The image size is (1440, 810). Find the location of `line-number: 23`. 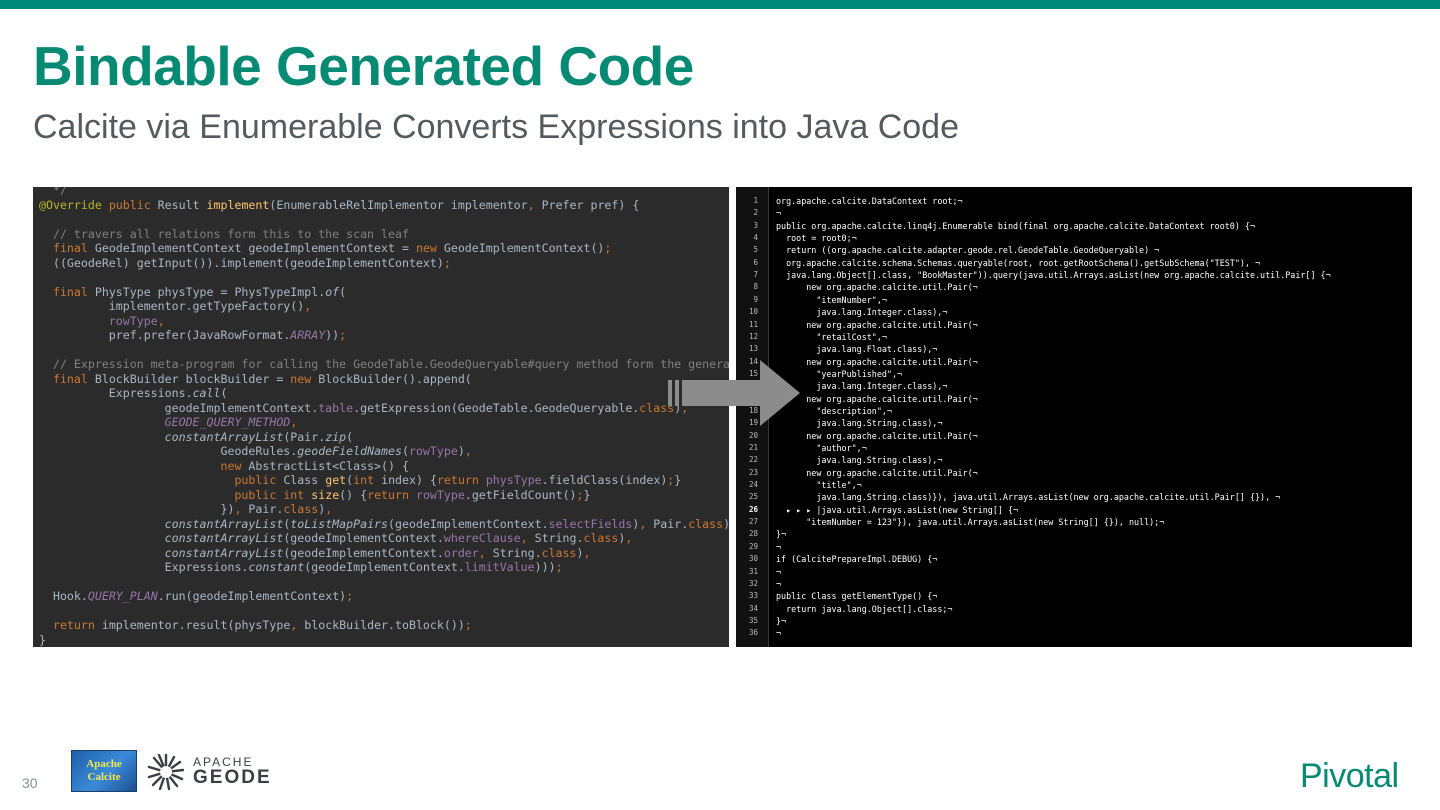

line-number: 23 is located at coordinates (753, 472).